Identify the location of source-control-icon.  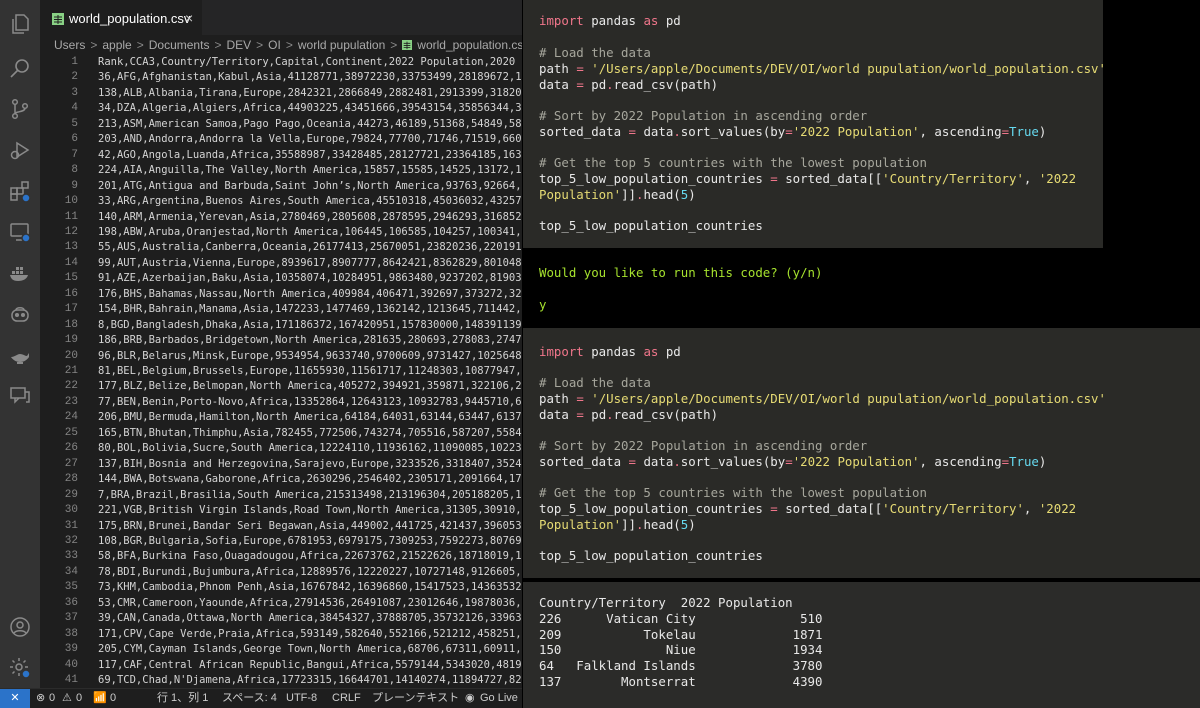
(20, 109).